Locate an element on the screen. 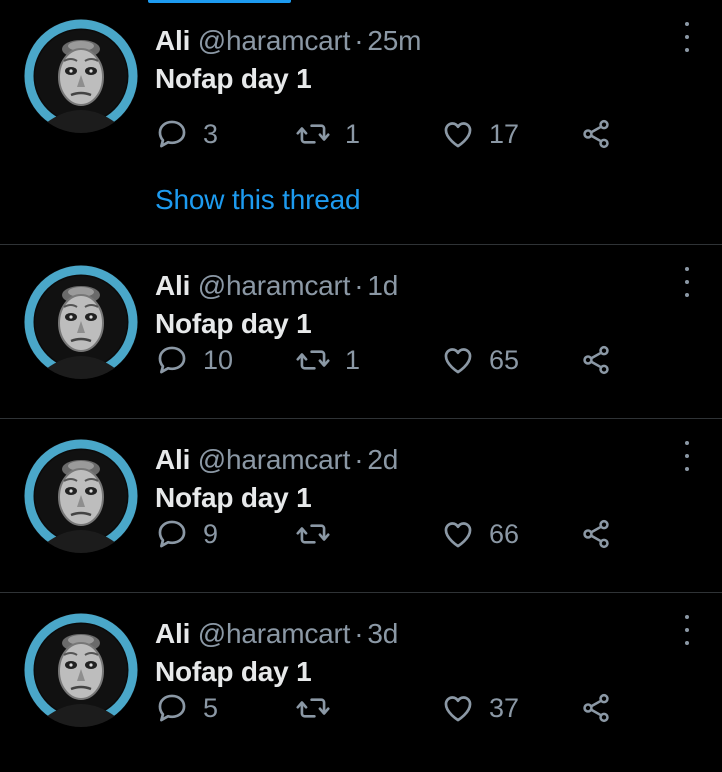 The width and height of the screenshot is (722, 772). tweet-header: Ali @haramcart · 1d is located at coordinates (408, 286).